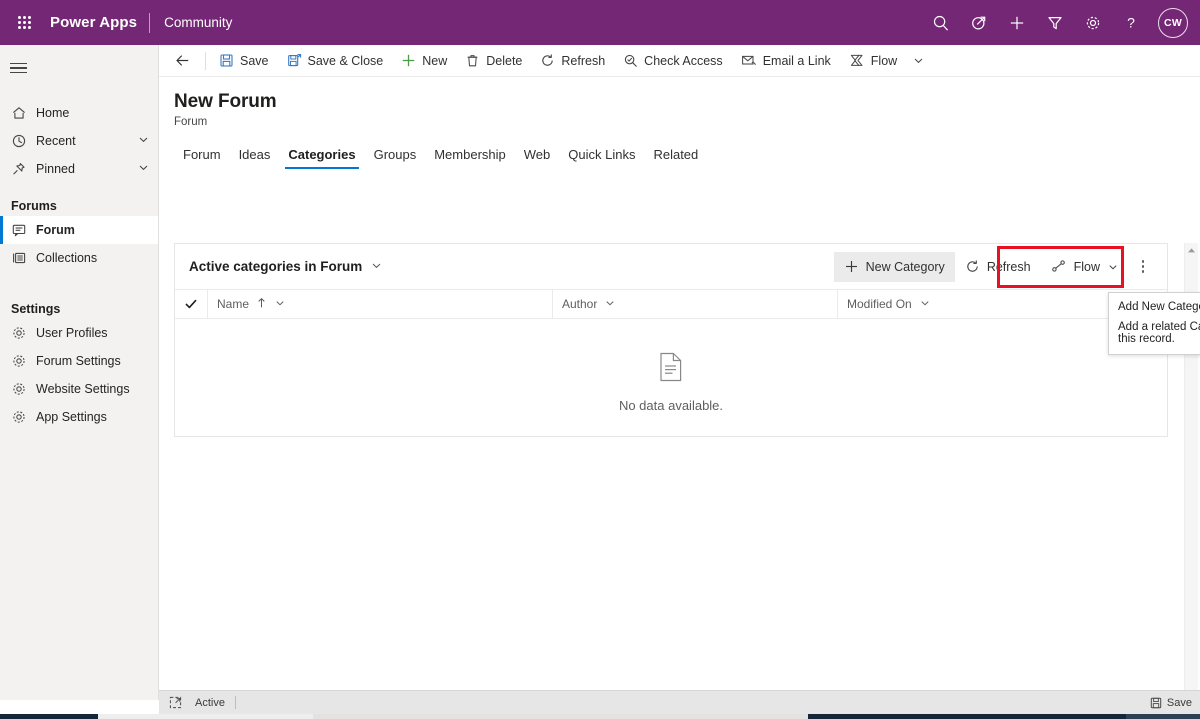 This screenshot has width=1200, height=719. What do you see at coordinates (276, 266) in the screenshot?
I see `view-selector-label: Active categories in Forum` at bounding box center [276, 266].